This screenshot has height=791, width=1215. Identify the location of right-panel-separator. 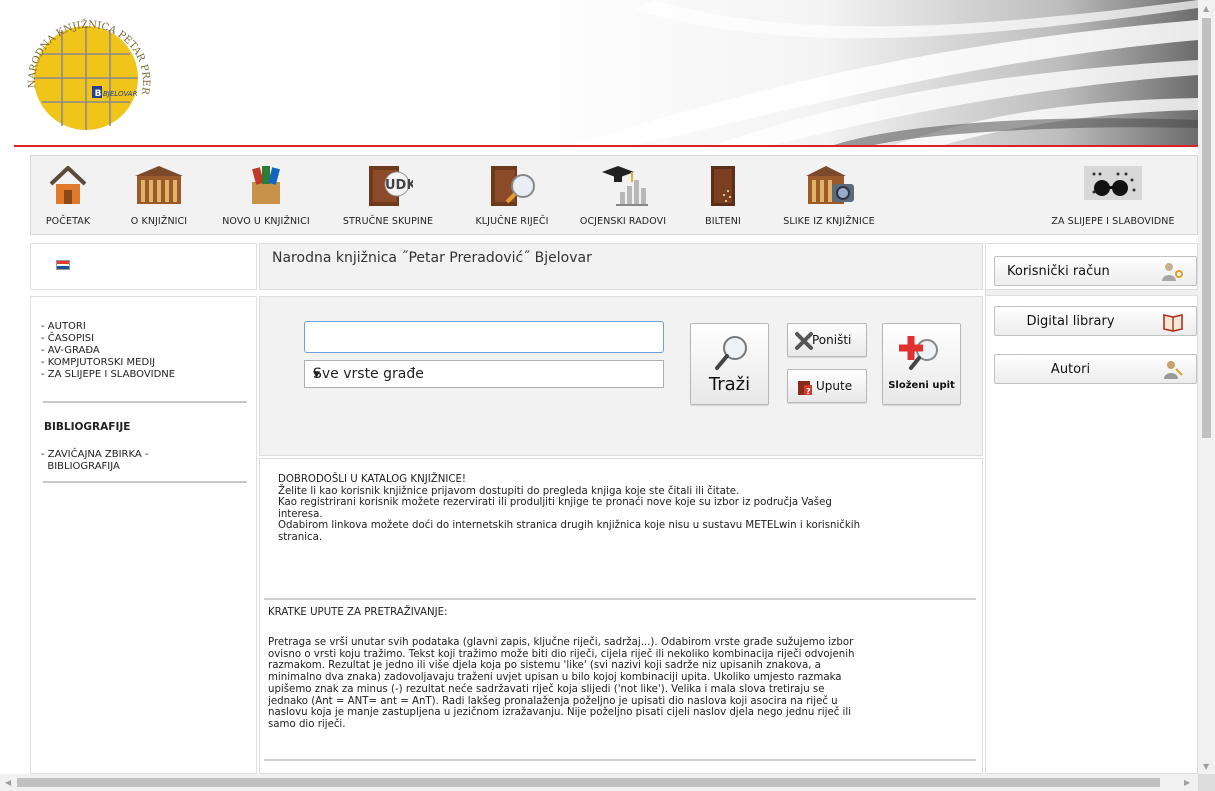
(1092, 292).